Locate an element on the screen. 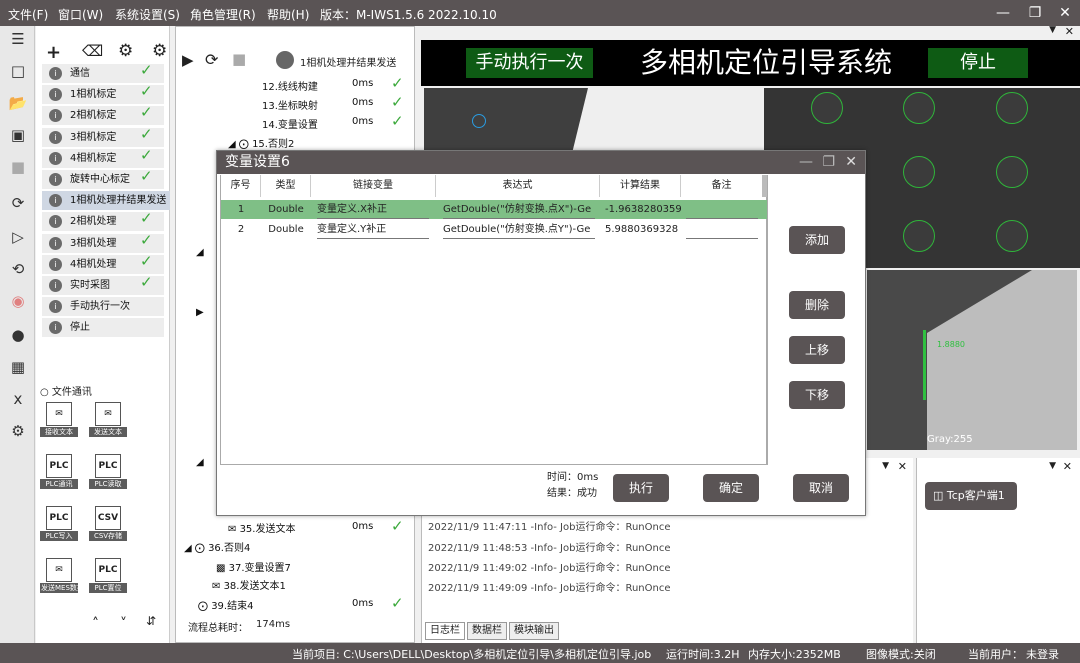 Image resolution: width=1080 pixels, height=663 pixels. comm-tile: ✉ 发送文本 is located at coordinates (108, 419).